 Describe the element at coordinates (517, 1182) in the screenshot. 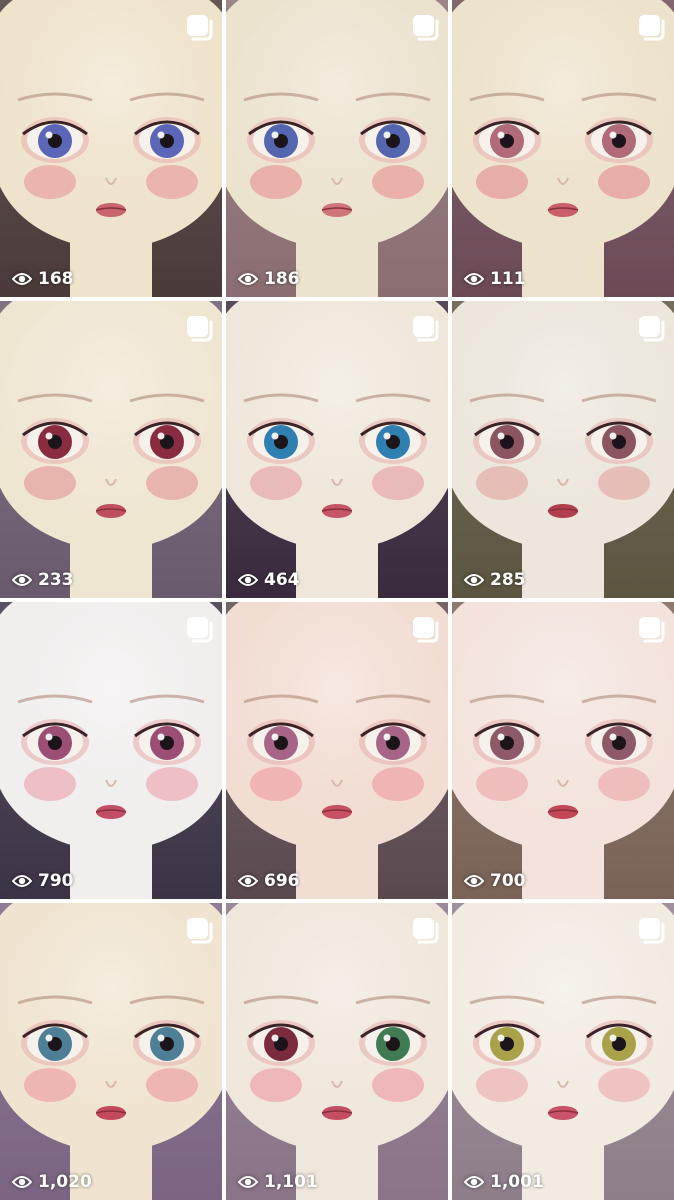

I see `view-count-label: 1,001` at that location.